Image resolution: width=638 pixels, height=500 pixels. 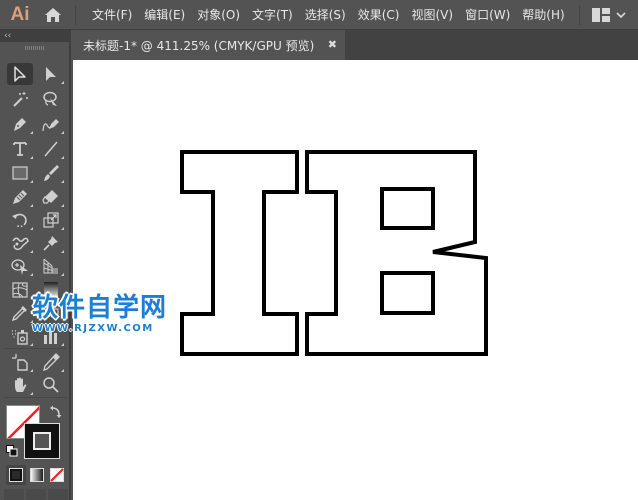 I want to click on symbol-sprayer-tool, so click(x=20, y=336).